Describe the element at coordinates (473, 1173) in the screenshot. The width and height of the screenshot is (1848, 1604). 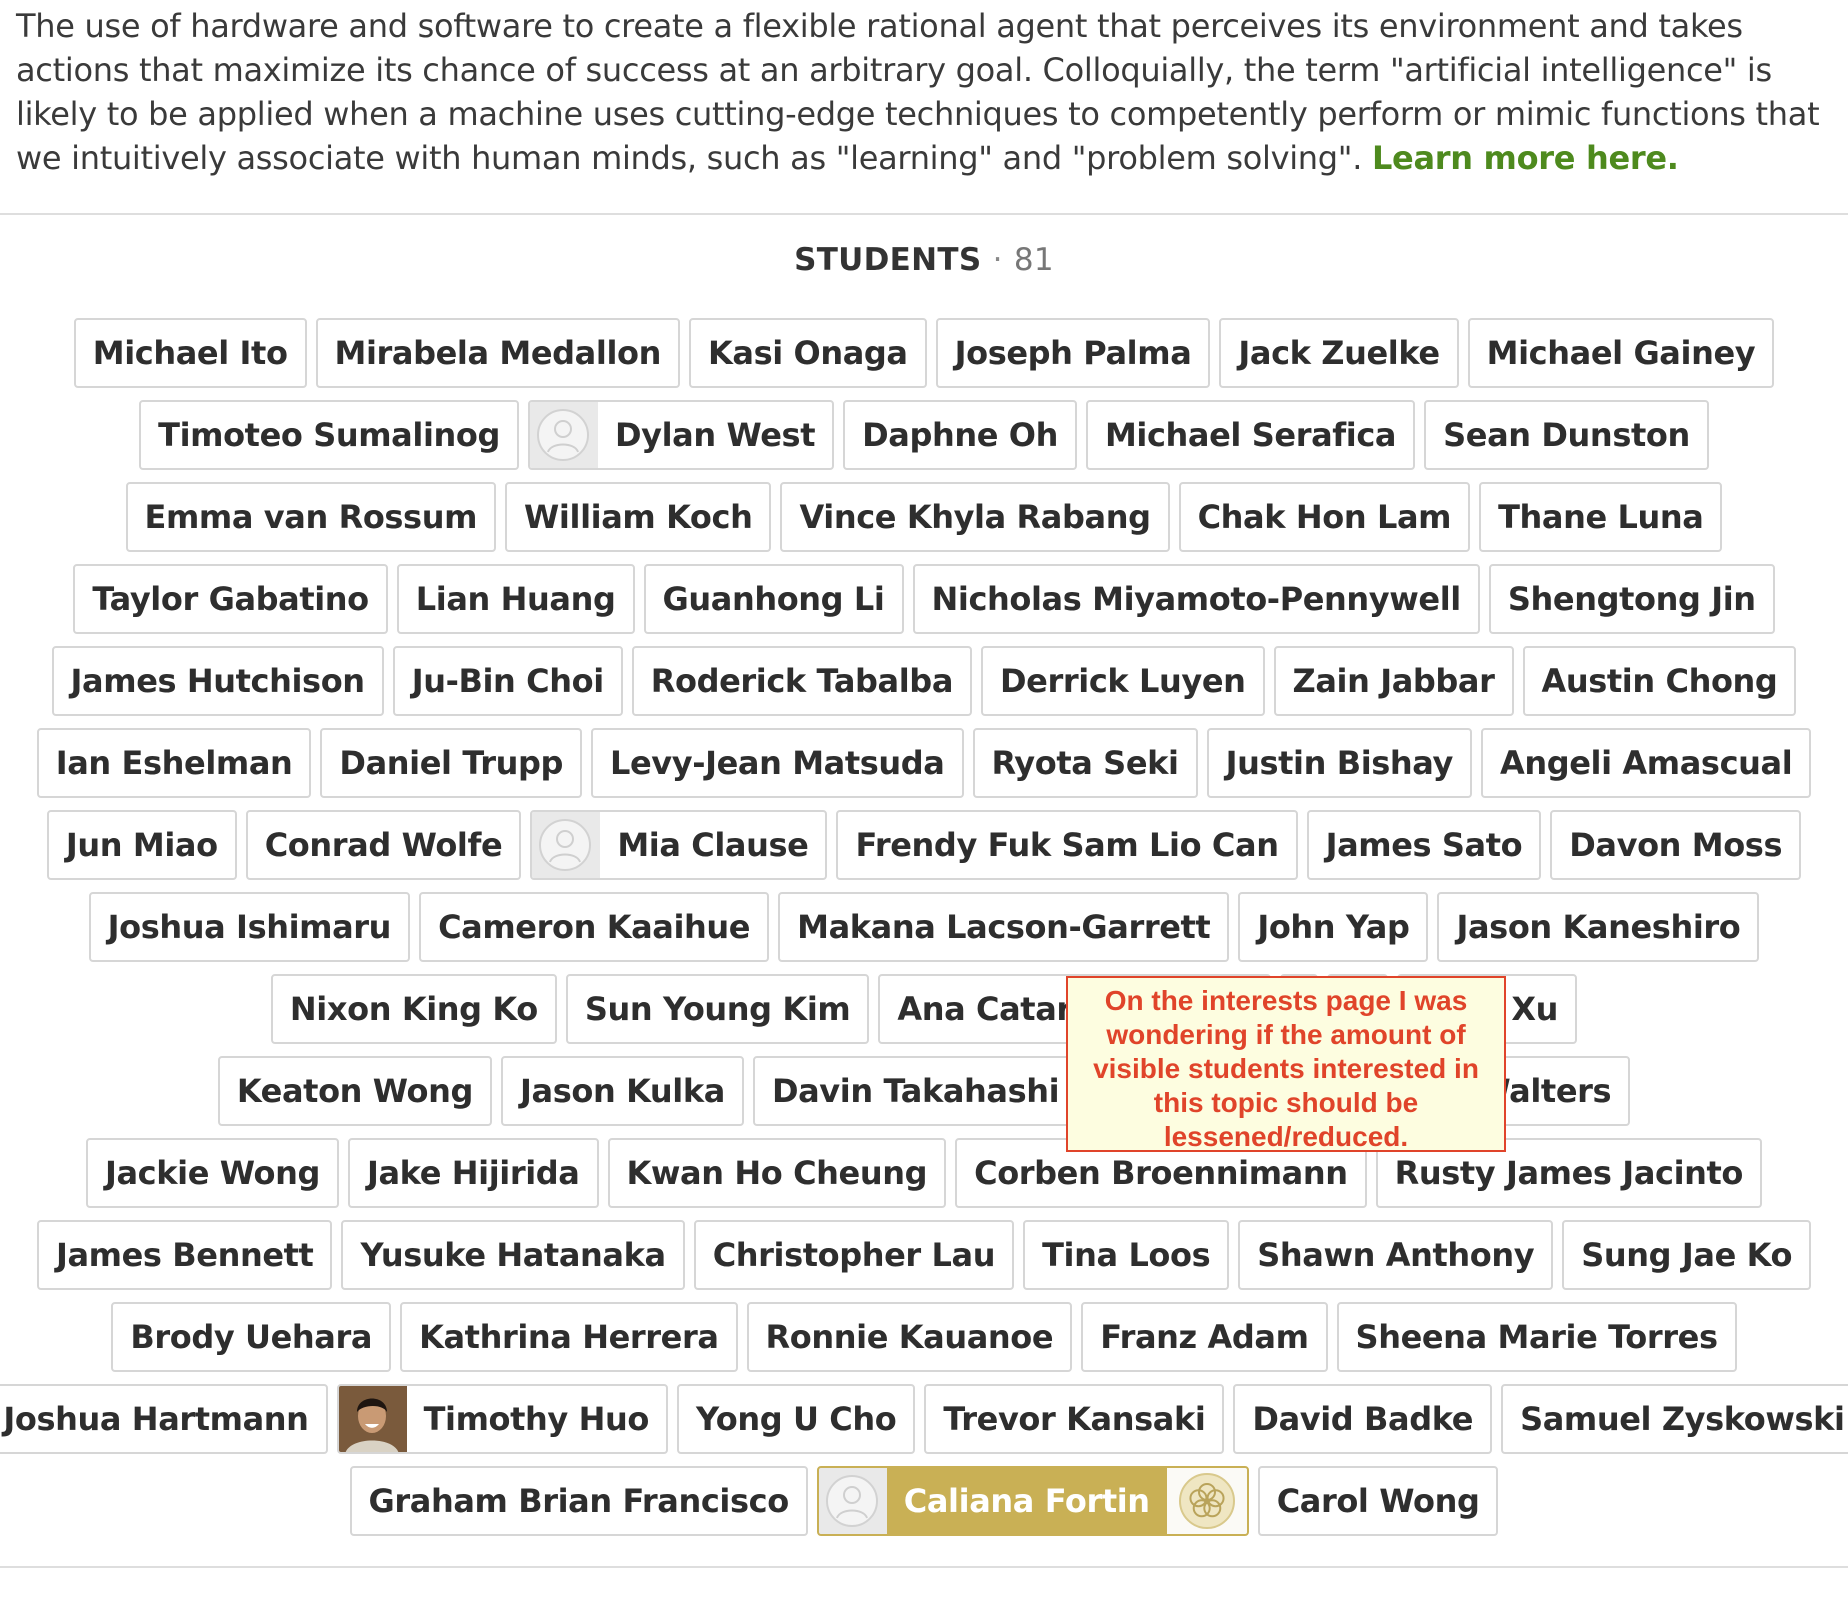
I see `student-chip: Jake Hijirida` at that location.